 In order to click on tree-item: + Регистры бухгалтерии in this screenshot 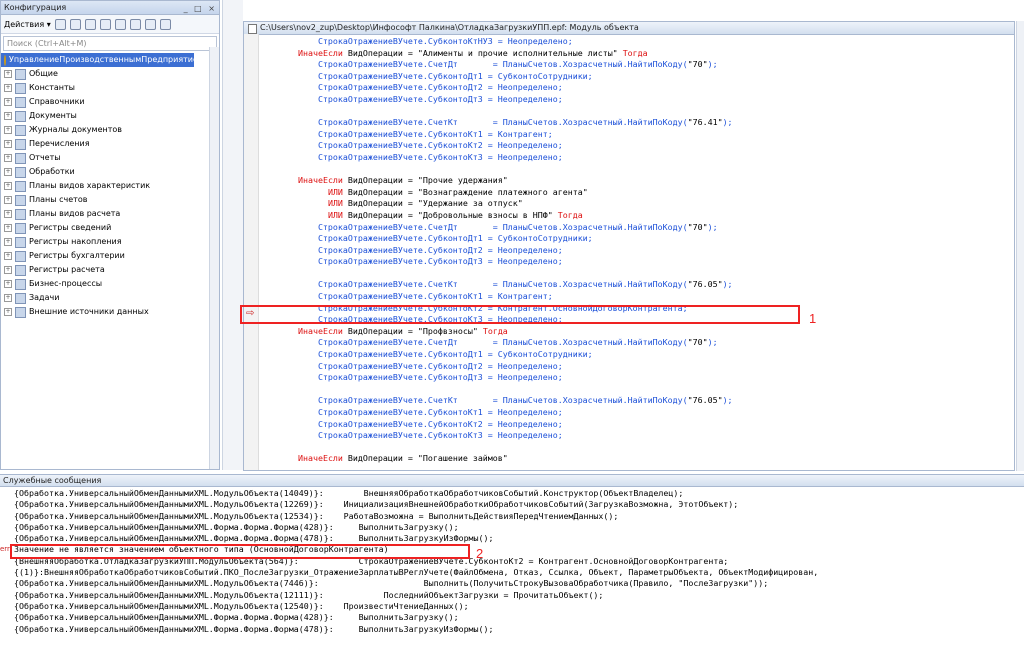, I will do `click(110, 256)`.